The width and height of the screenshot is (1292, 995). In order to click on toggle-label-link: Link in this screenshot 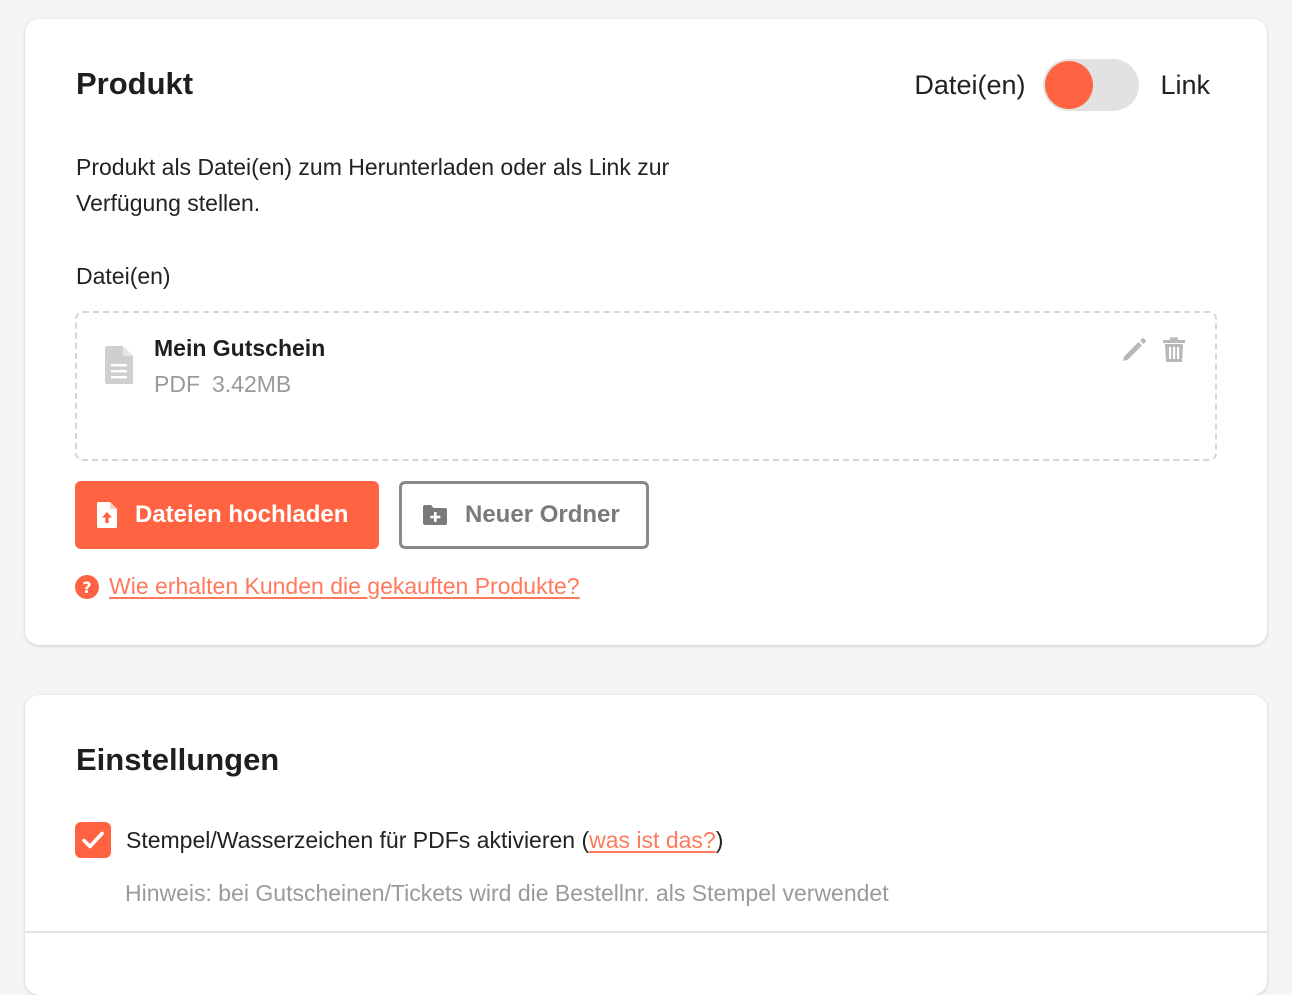, I will do `click(1185, 85)`.